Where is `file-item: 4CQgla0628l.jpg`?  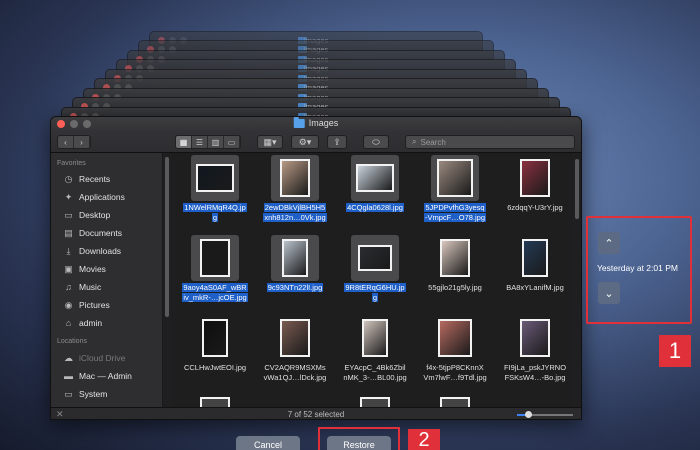 file-item: 4CQgla0628l.jpg is located at coordinates (375, 195).